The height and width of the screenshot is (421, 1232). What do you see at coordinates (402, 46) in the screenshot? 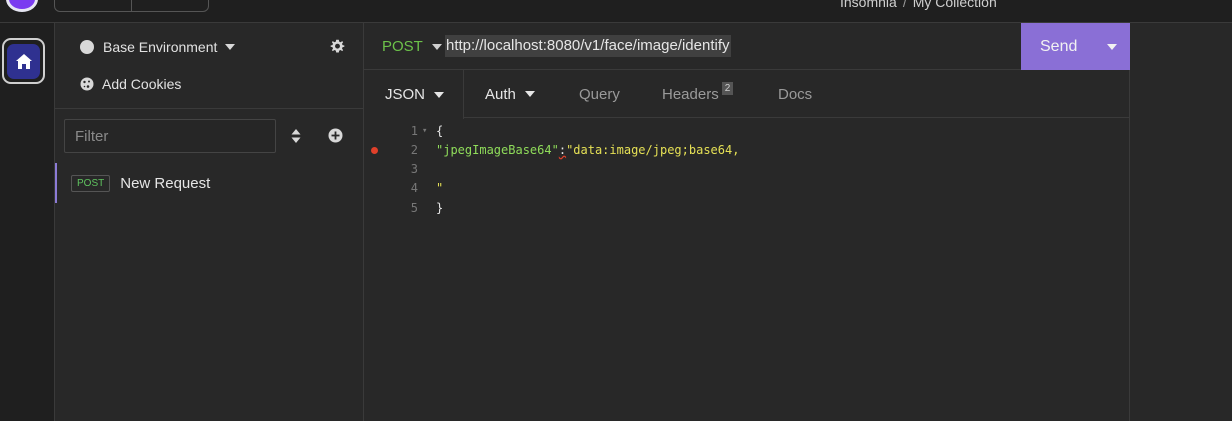
I see `method-label: POST` at bounding box center [402, 46].